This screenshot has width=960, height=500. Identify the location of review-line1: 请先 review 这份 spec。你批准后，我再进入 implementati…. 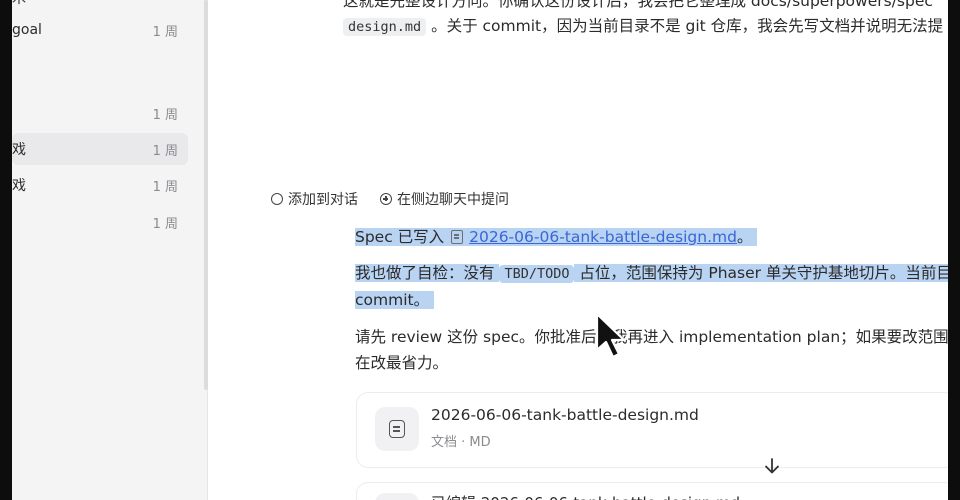
(651, 337).